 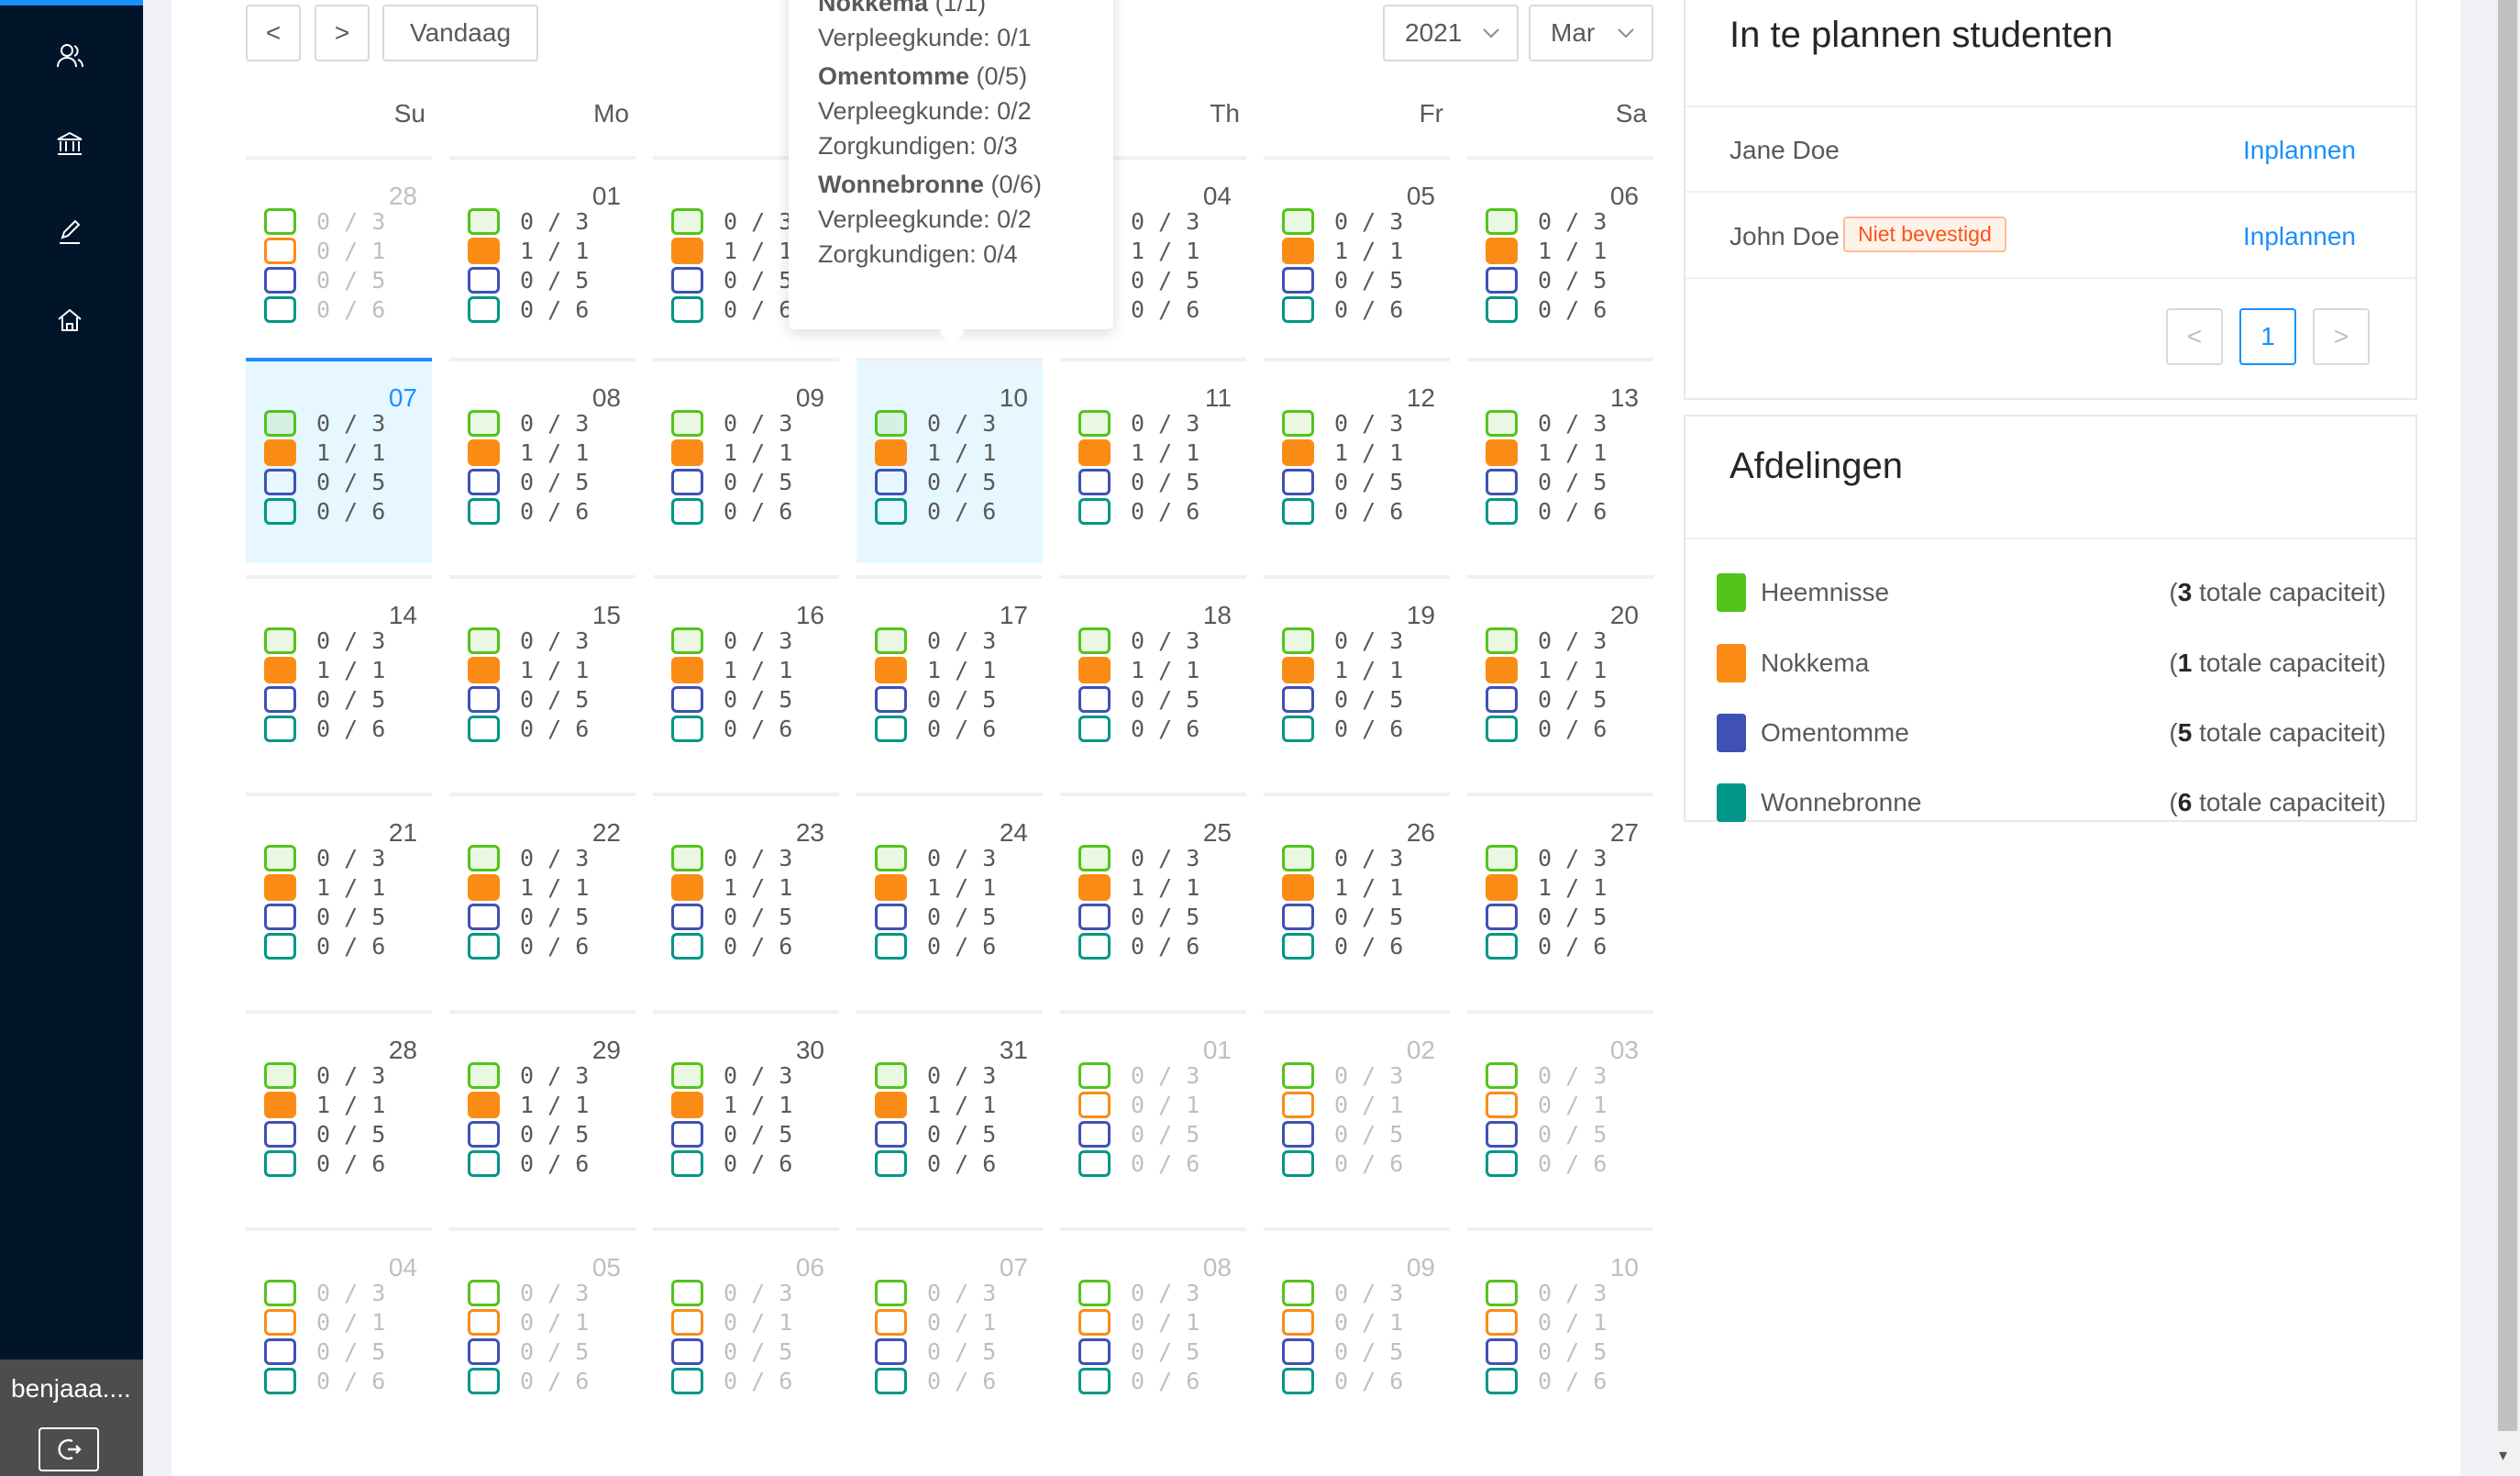 What do you see at coordinates (460, 33) in the screenshot?
I see `today-button: Vandaag` at bounding box center [460, 33].